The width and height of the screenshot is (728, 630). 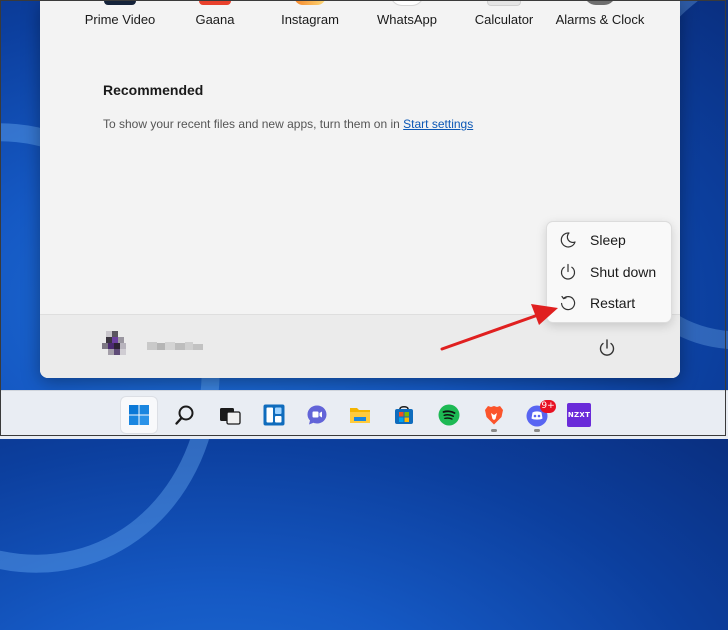 I want to click on search-button, so click(x=185, y=415).